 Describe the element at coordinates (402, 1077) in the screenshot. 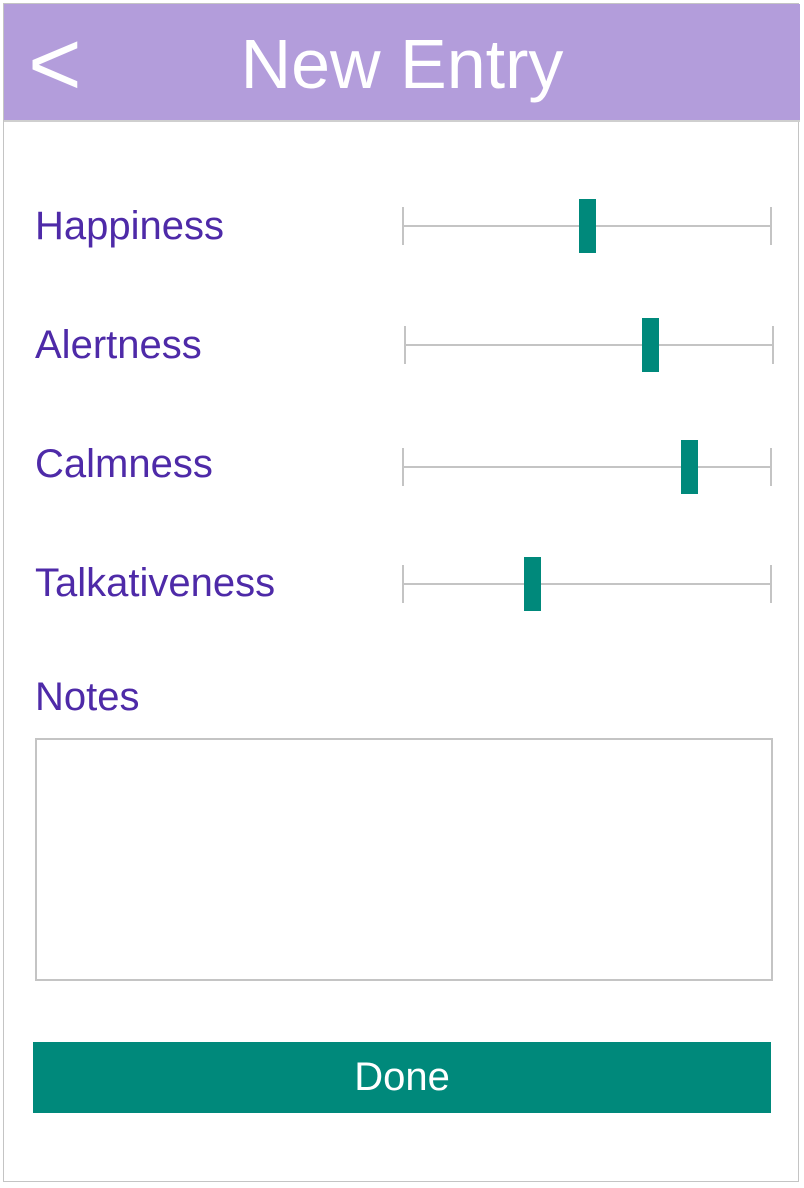

I see `done-button: Done` at that location.